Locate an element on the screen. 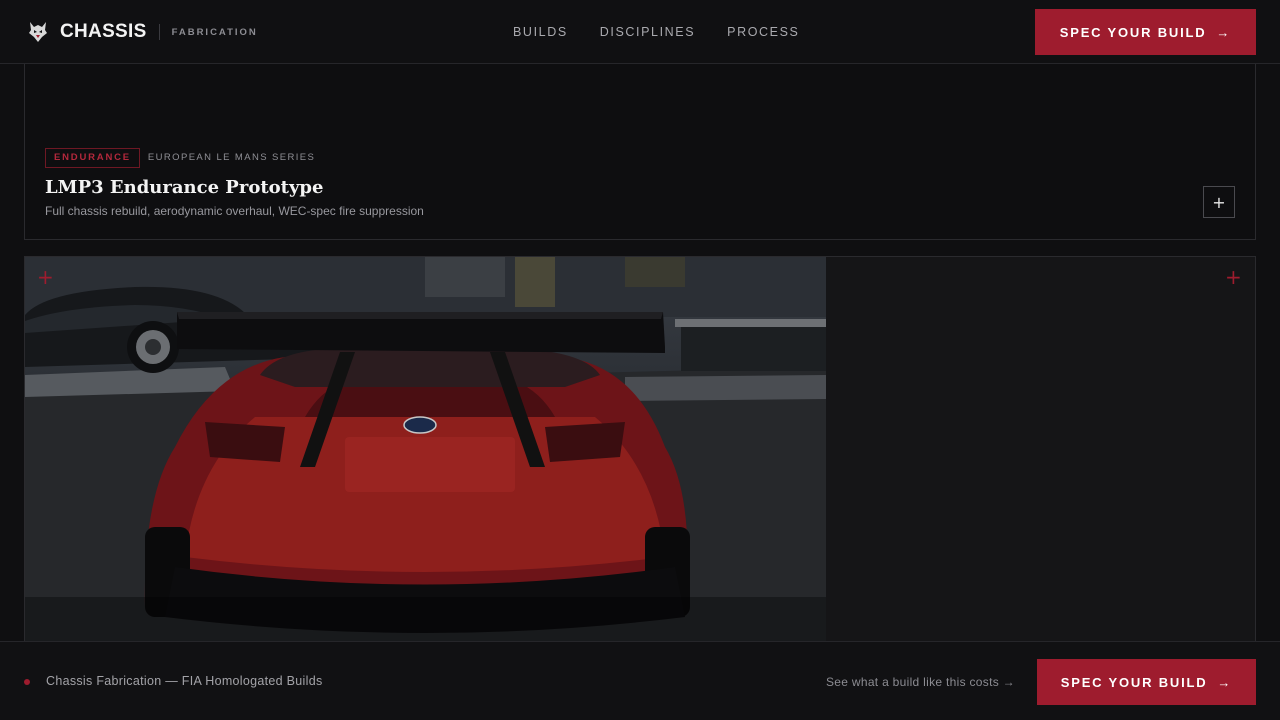 The image size is (1280, 720). nav-link-process: PROCESS is located at coordinates (763, 32).